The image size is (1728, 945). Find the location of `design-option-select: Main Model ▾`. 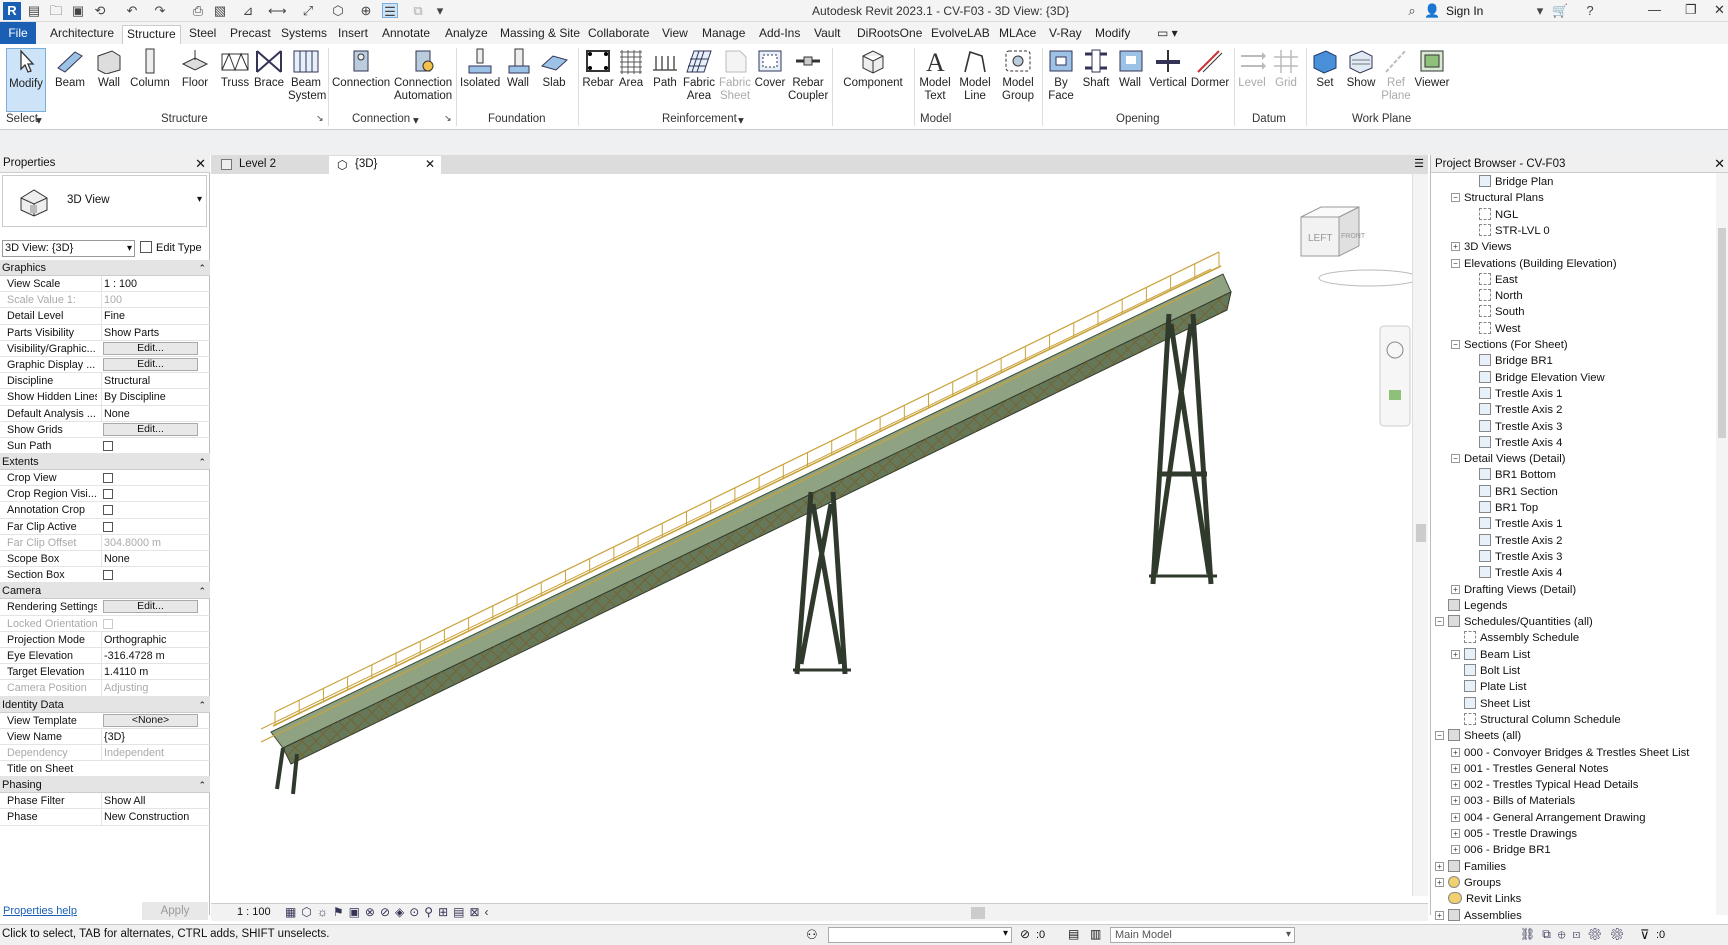

design-option-select: Main Model ▾ is located at coordinates (1202, 935).